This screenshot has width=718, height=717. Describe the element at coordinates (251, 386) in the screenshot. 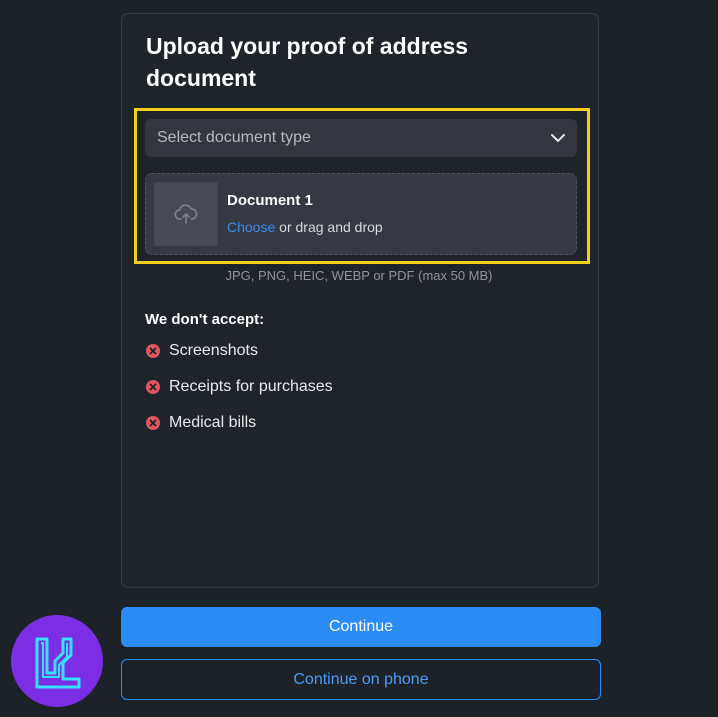

I see `rejection-label: Receipts for purchases` at that location.